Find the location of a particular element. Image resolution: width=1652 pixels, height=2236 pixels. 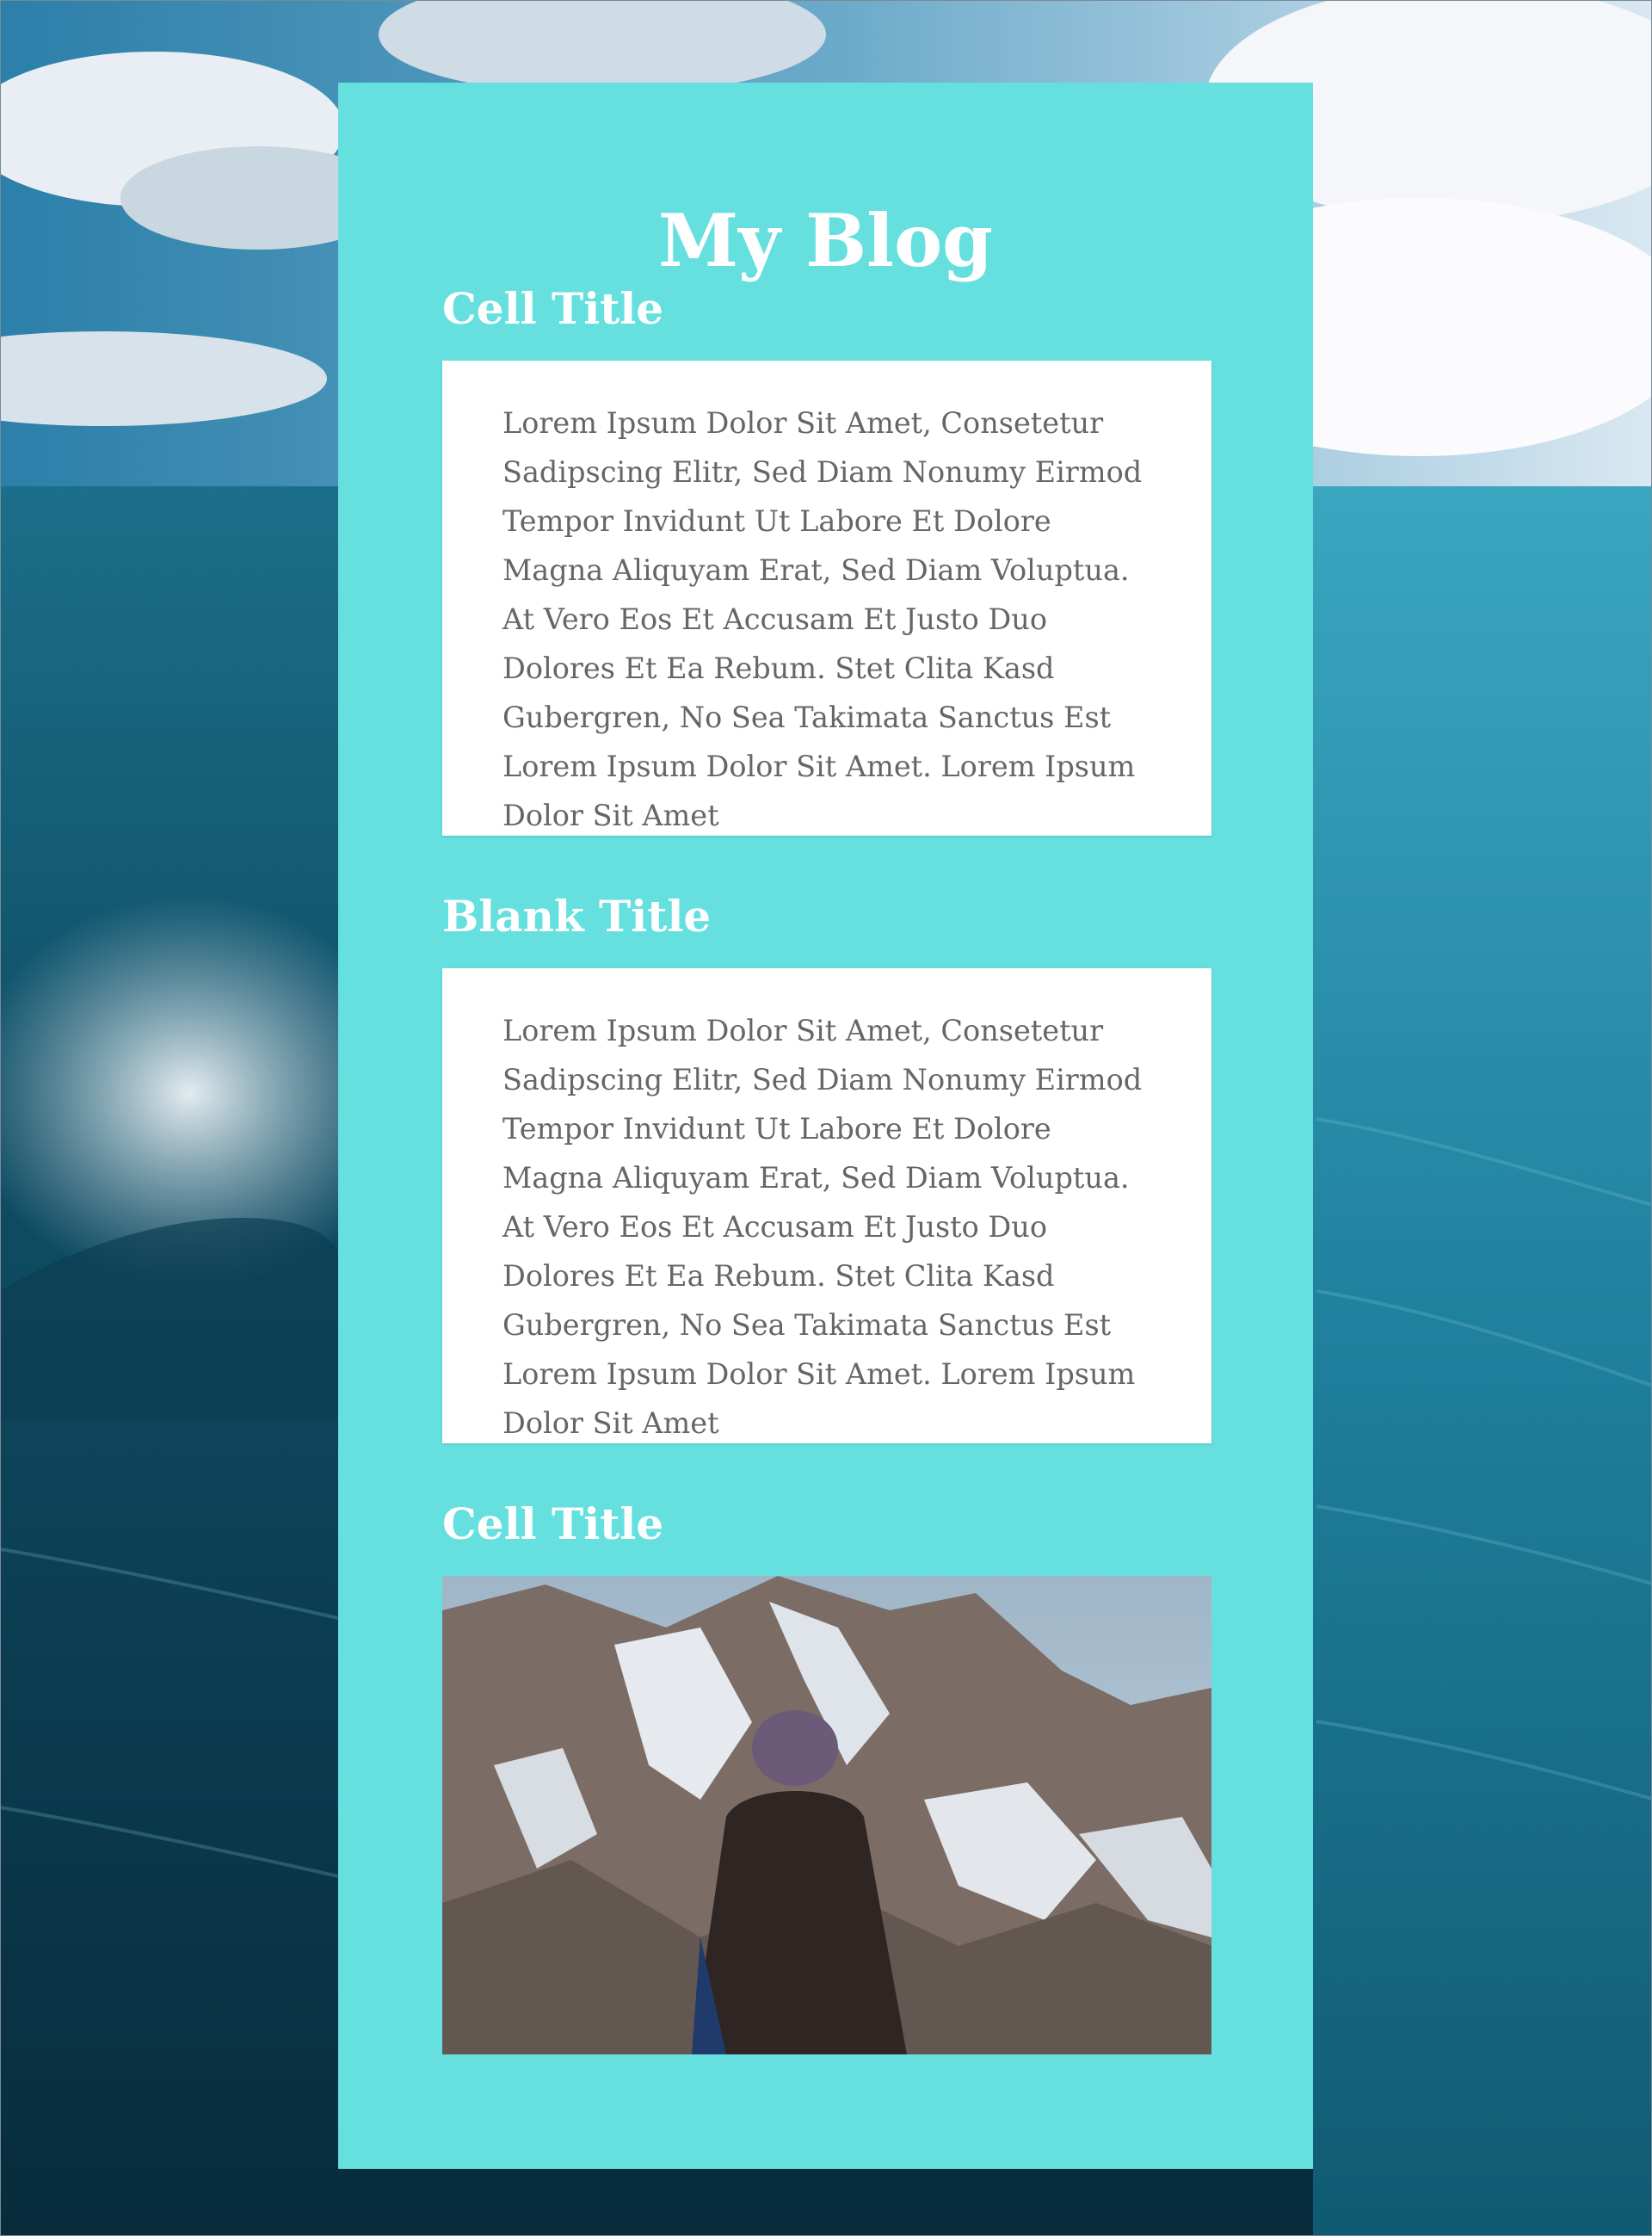

site-title: My Blog is located at coordinates (825, 240).